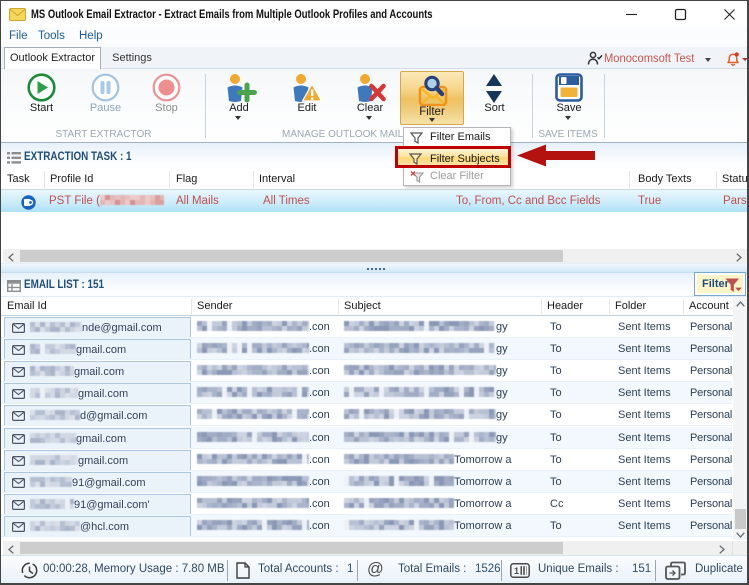  What do you see at coordinates (516, 571) in the screenshot?
I see `svg-text: 1` at bounding box center [516, 571].